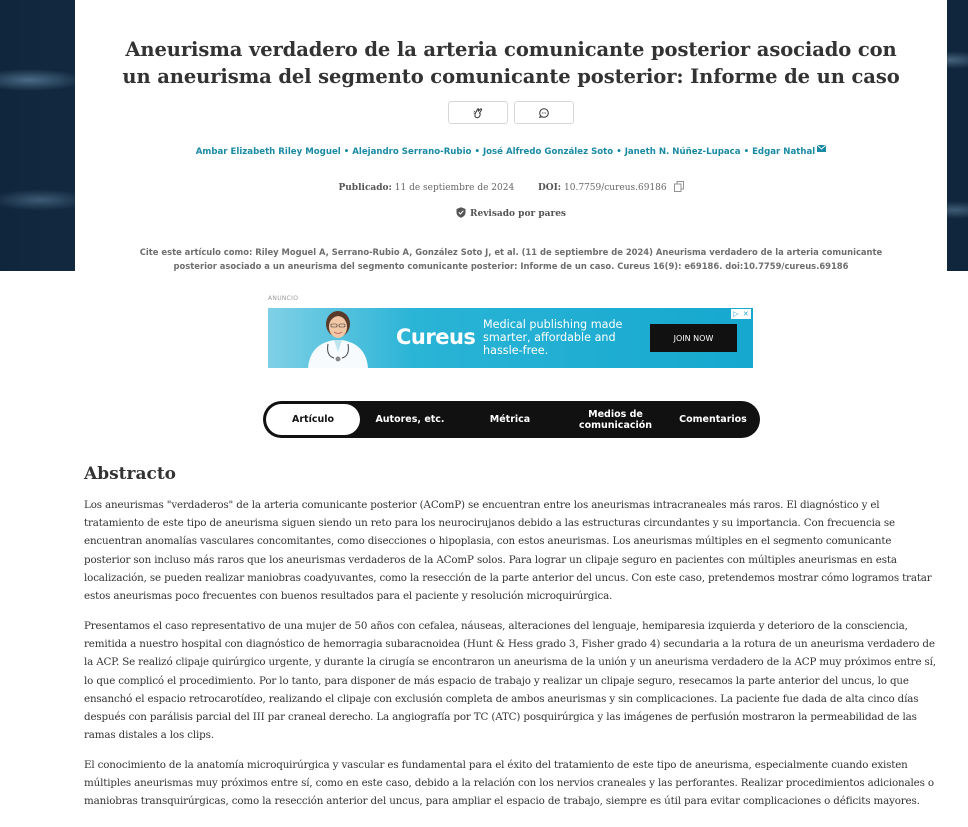 The width and height of the screenshot is (968, 827). What do you see at coordinates (410, 419) in the screenshot?
I see `tab-autores: Autores, etc.` at bounding box center [410, 419].